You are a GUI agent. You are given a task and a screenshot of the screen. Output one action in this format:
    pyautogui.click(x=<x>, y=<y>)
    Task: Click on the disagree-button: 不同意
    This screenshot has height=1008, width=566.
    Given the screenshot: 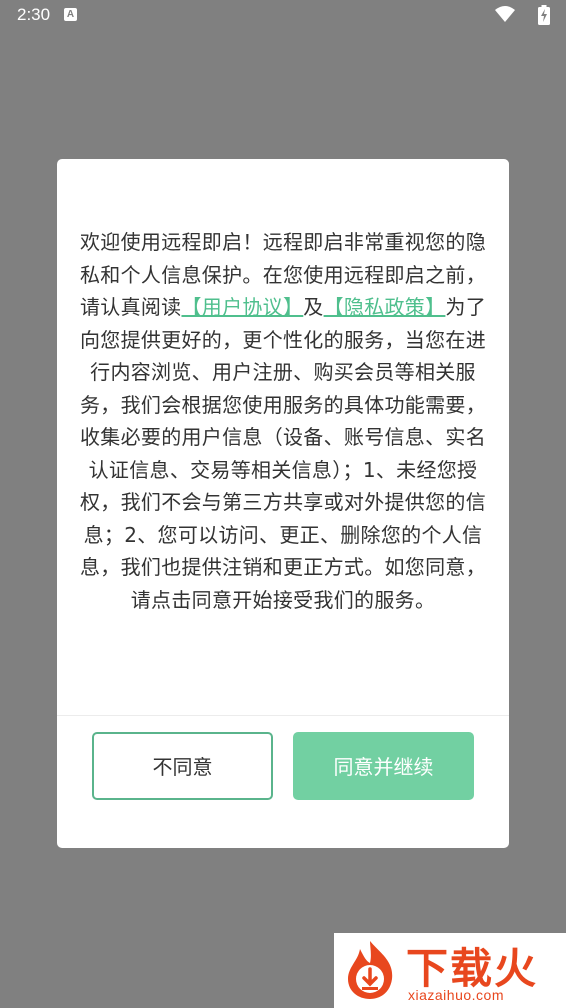 What is the action you would take?
    pyautogui.click(x=182, y=766)
    